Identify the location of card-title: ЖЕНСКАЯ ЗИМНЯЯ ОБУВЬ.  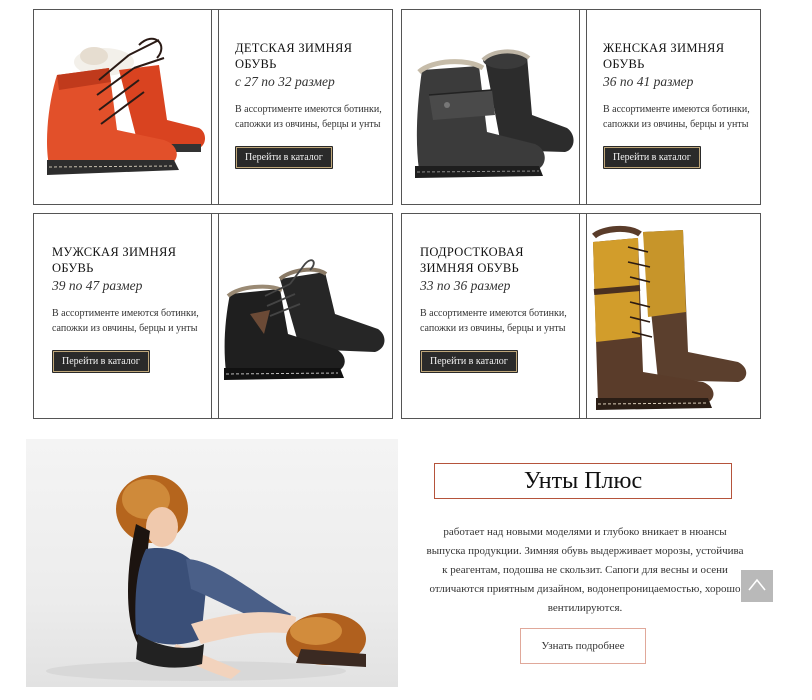
(664, 56).